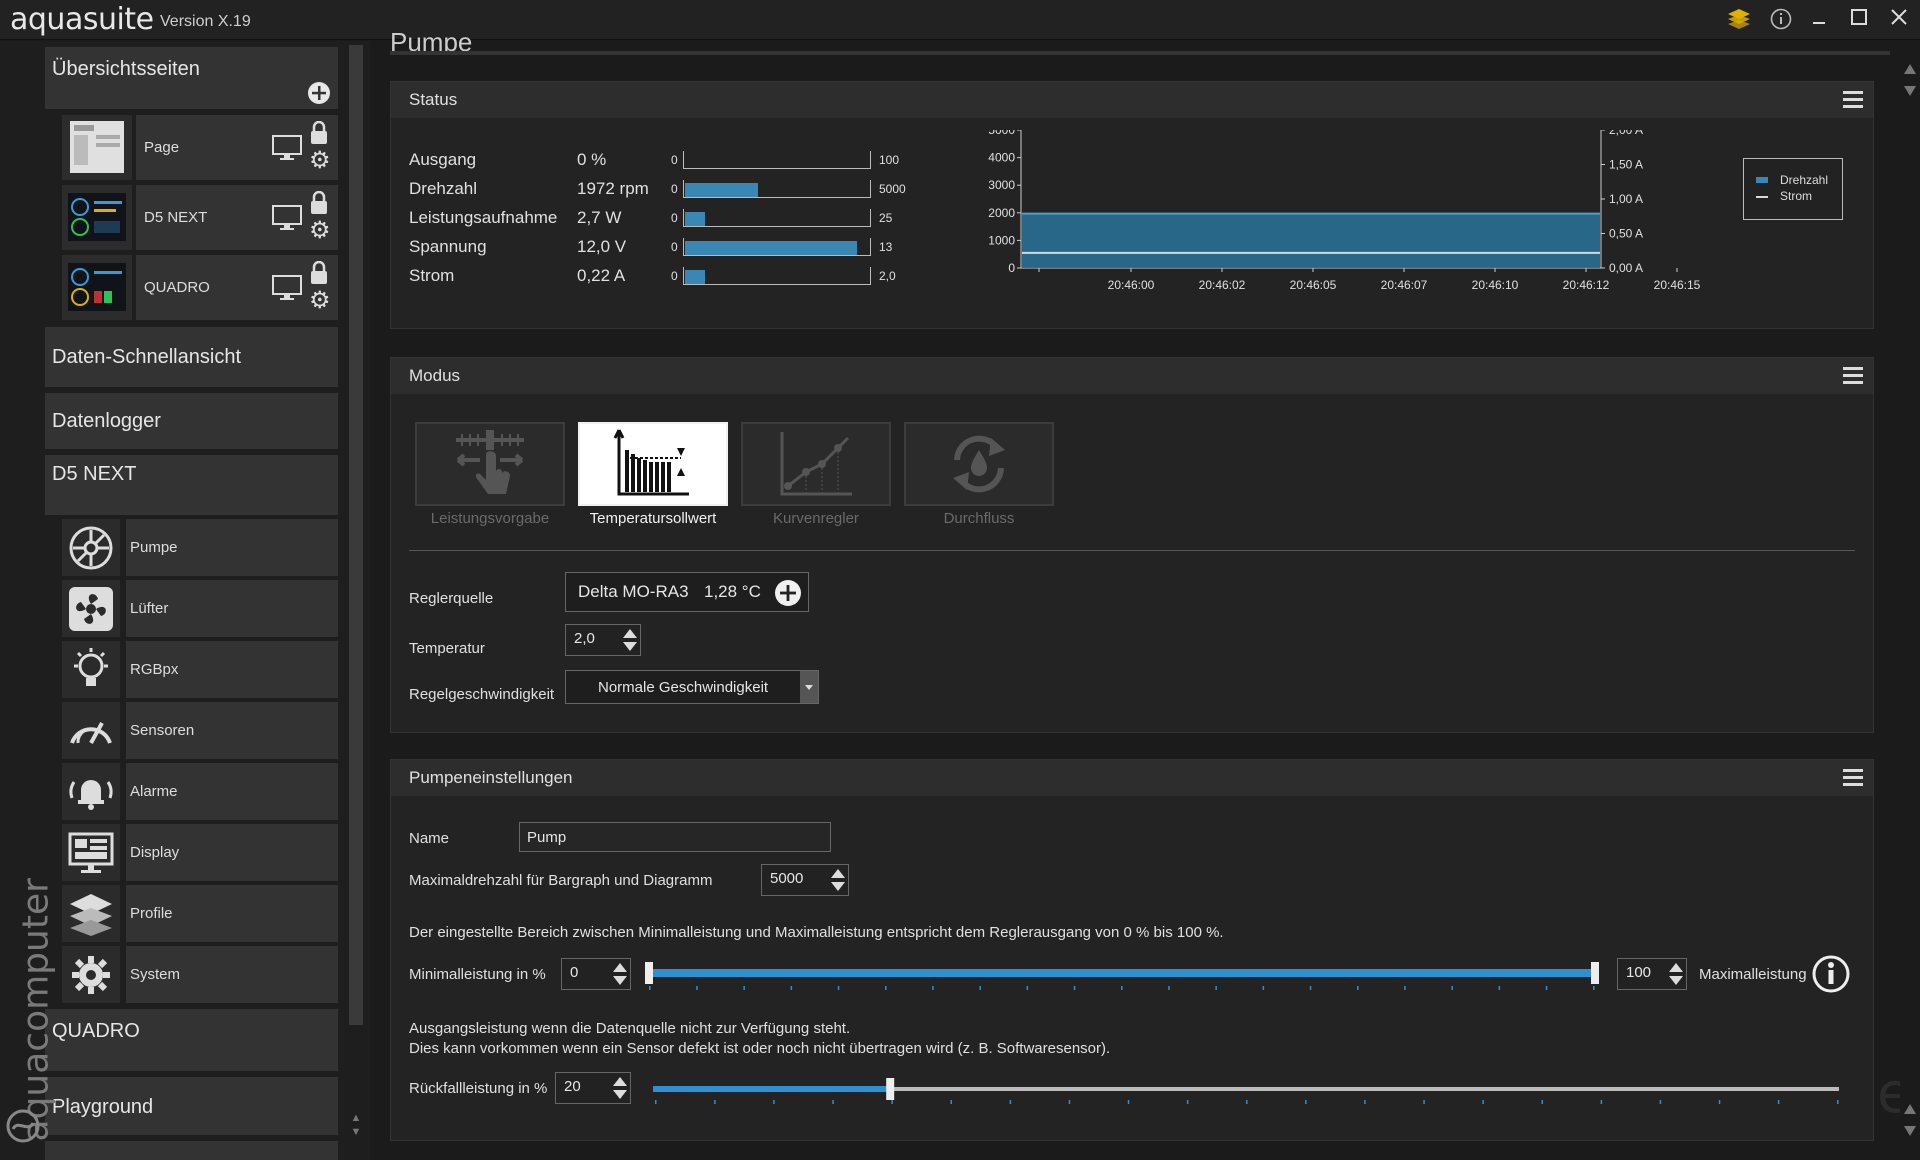 The height and width of the screenshot is (1160, 1920). I want to click on mode-durchfluss-button, so click(979, 464).